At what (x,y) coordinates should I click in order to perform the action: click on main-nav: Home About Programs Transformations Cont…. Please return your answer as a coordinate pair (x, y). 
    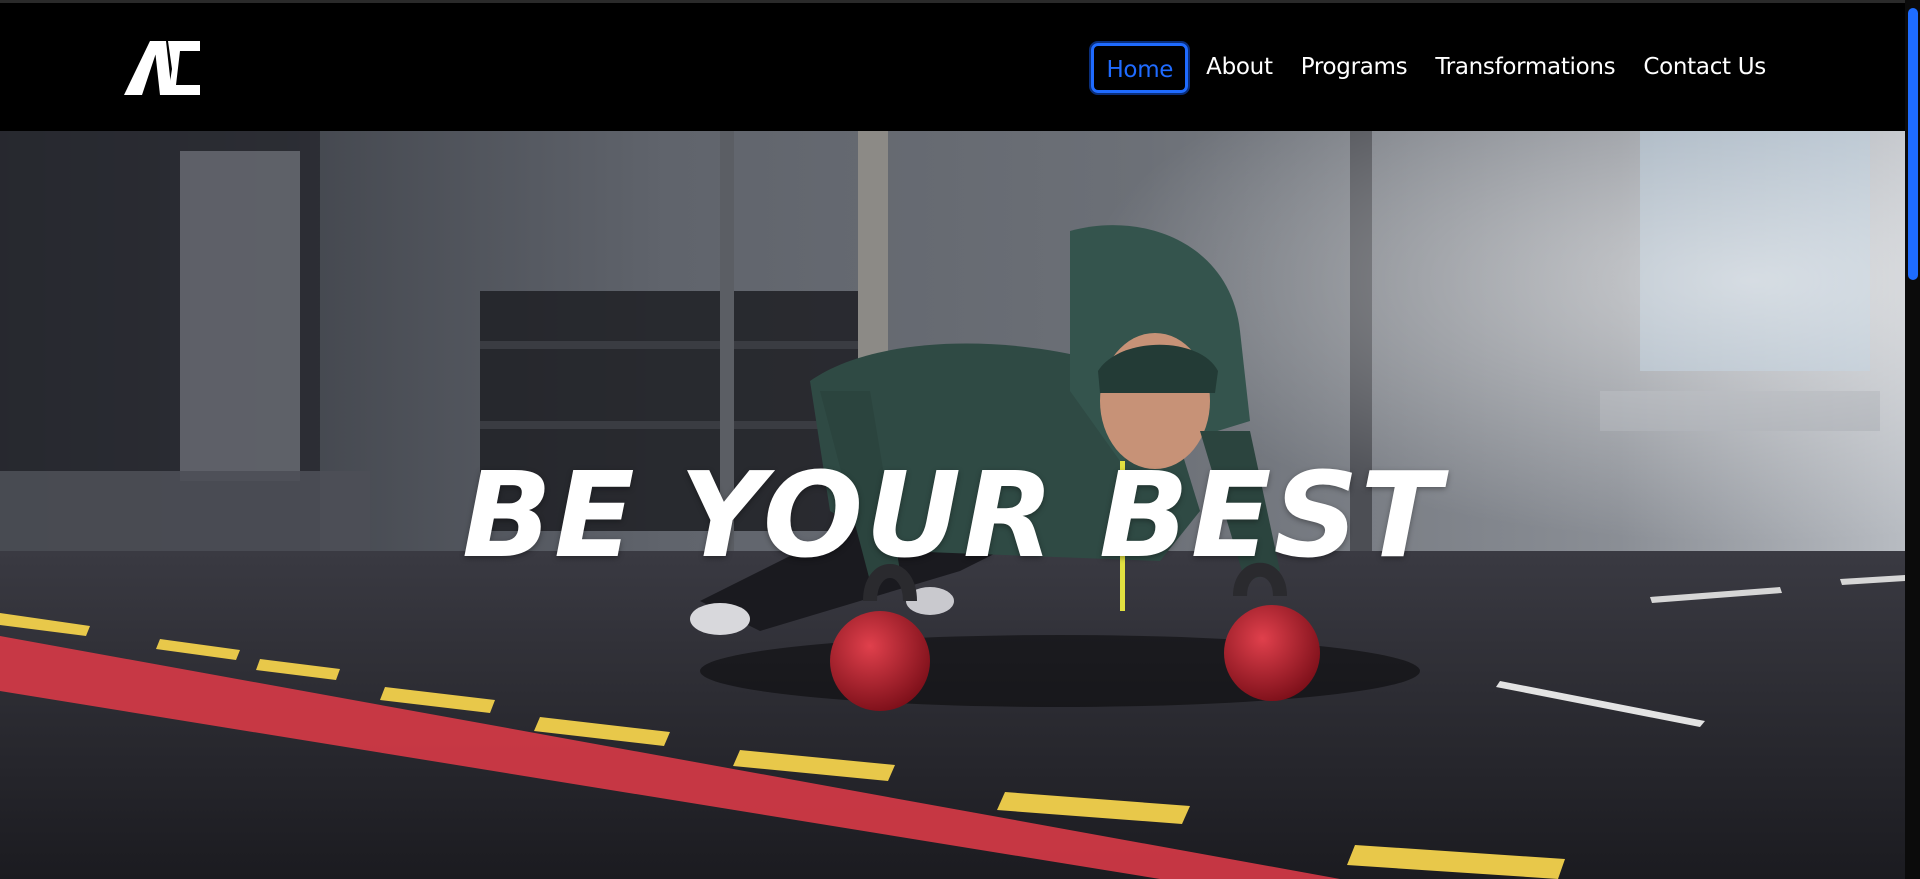
    Looking at the image, I should click on (1435, 68).